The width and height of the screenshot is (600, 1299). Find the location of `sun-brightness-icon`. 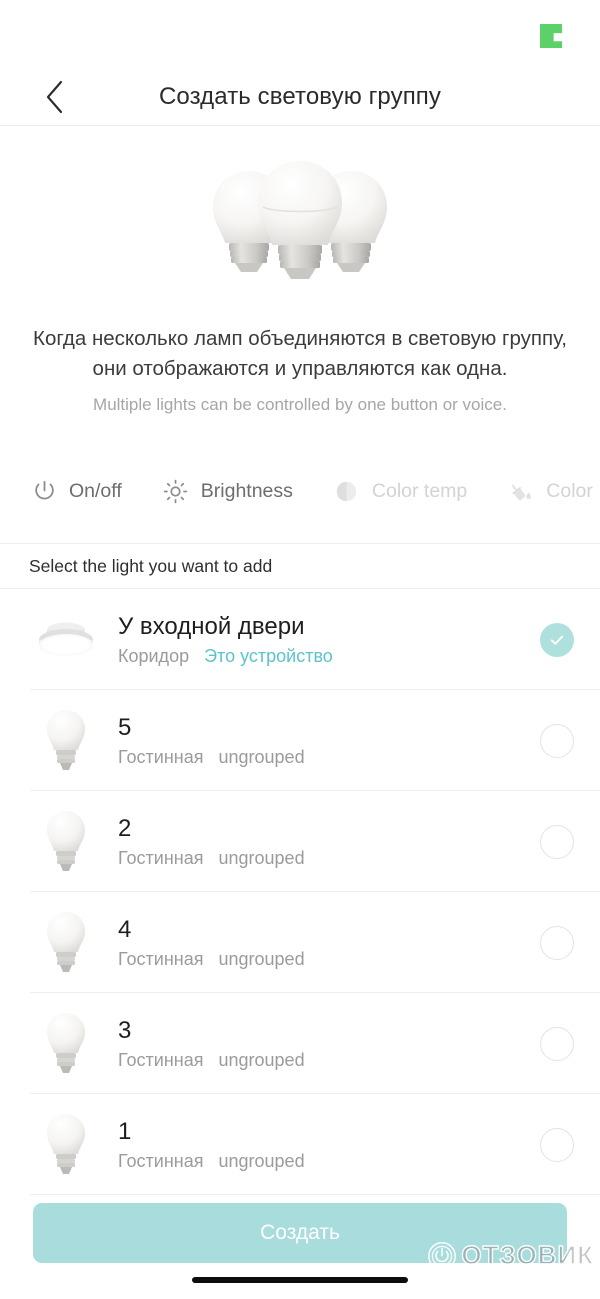

sun-brightness-icon is located at coordinates (176, 491).